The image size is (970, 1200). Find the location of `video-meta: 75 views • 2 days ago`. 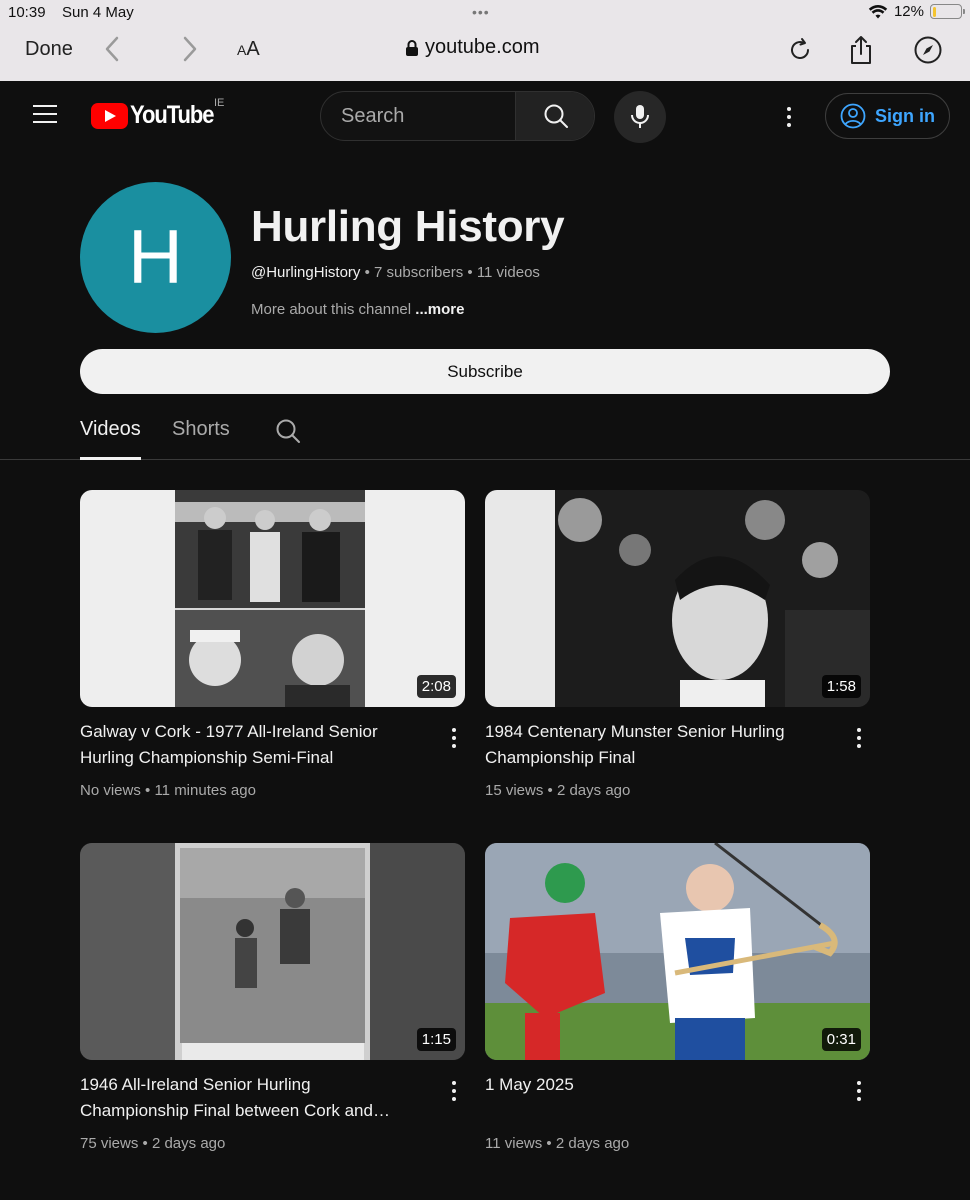

video-meta: 75 views • 2 days ago is located at coordinates (152, 1143).